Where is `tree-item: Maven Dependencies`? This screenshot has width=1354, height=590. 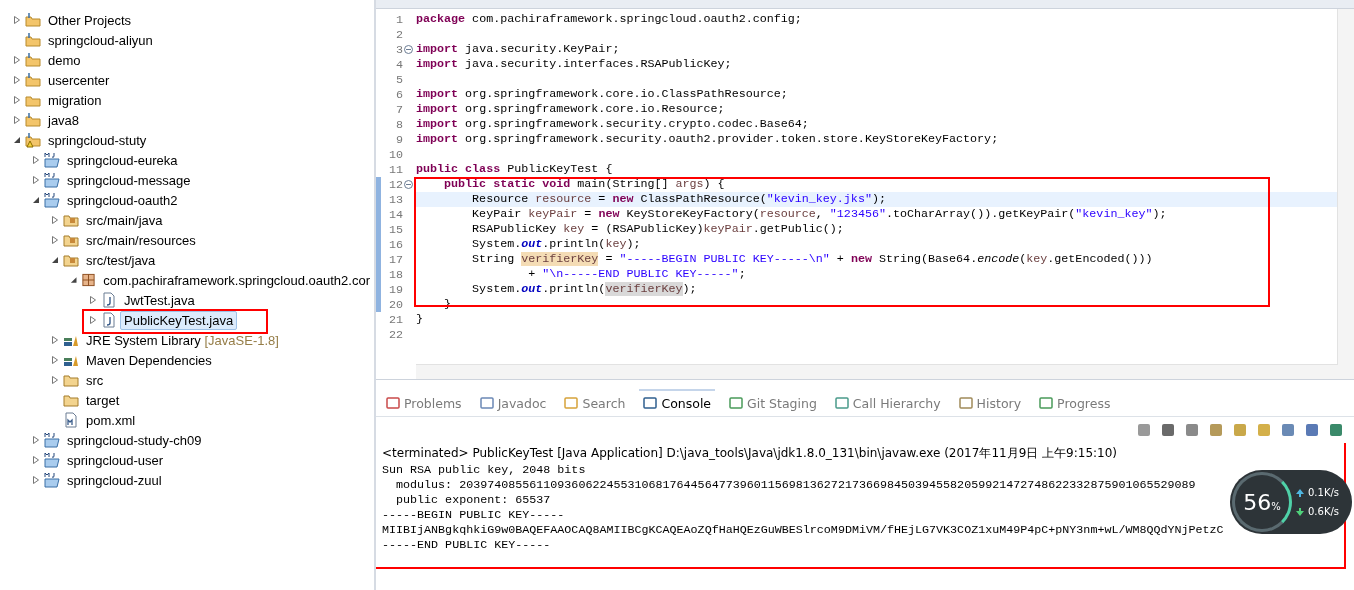 tree-item: Maven Dependencies is located at coordinates (149, 360).